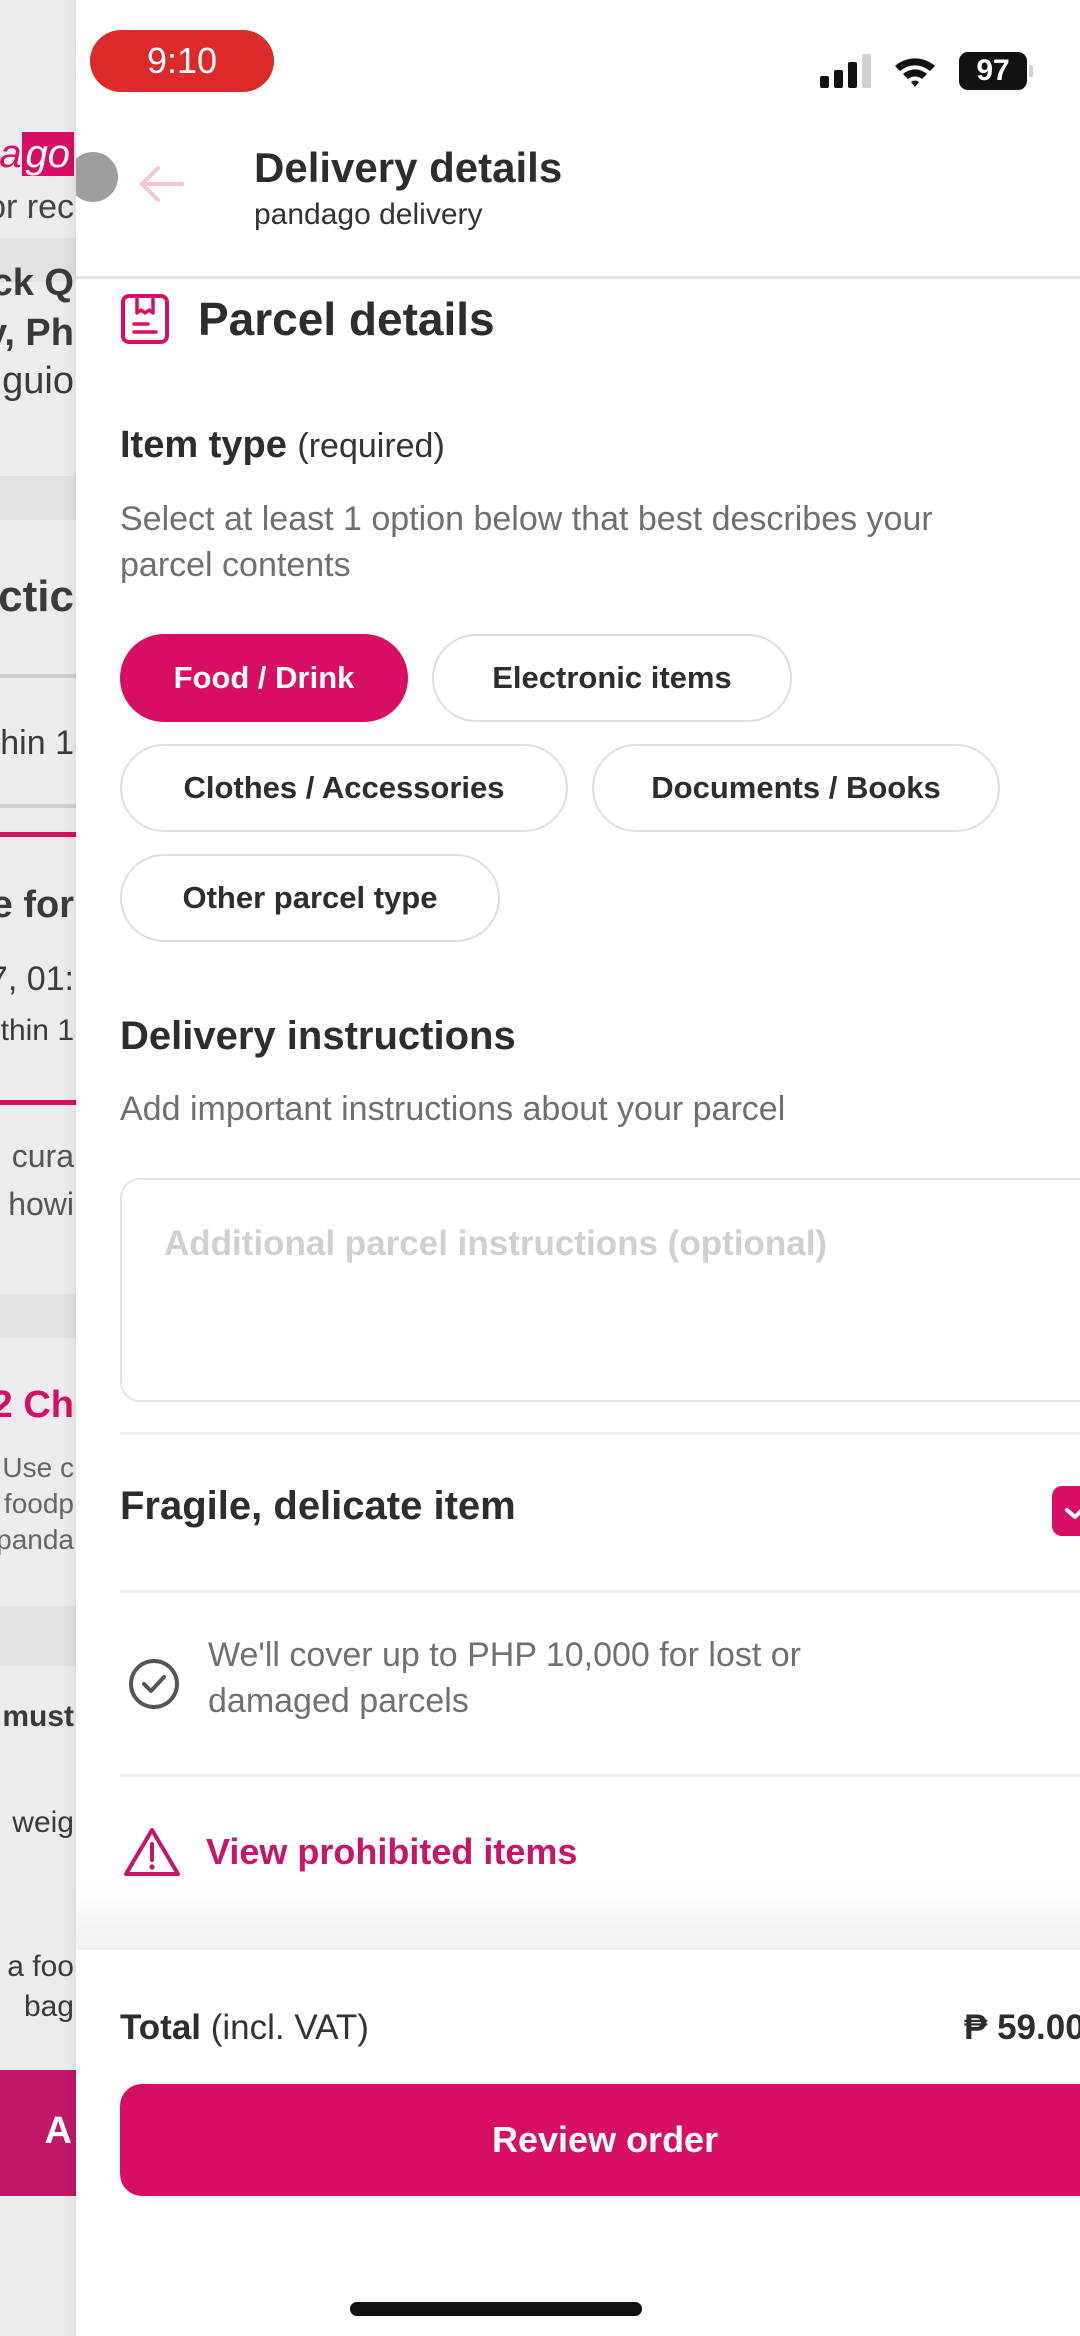  What do you see at coordinates (235, 565) in the screenshot?
I see `item-type-helper: parcel contents` at bounding box center [235, 565].